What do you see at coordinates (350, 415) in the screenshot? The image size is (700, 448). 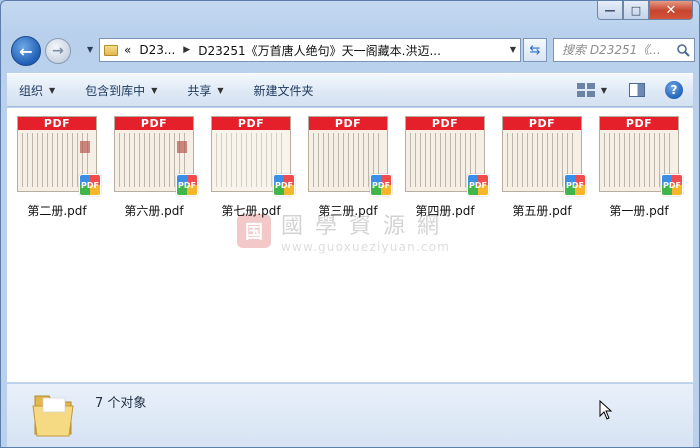 I see `details-pane: 7 个对象` at bounding box center [350, 415].